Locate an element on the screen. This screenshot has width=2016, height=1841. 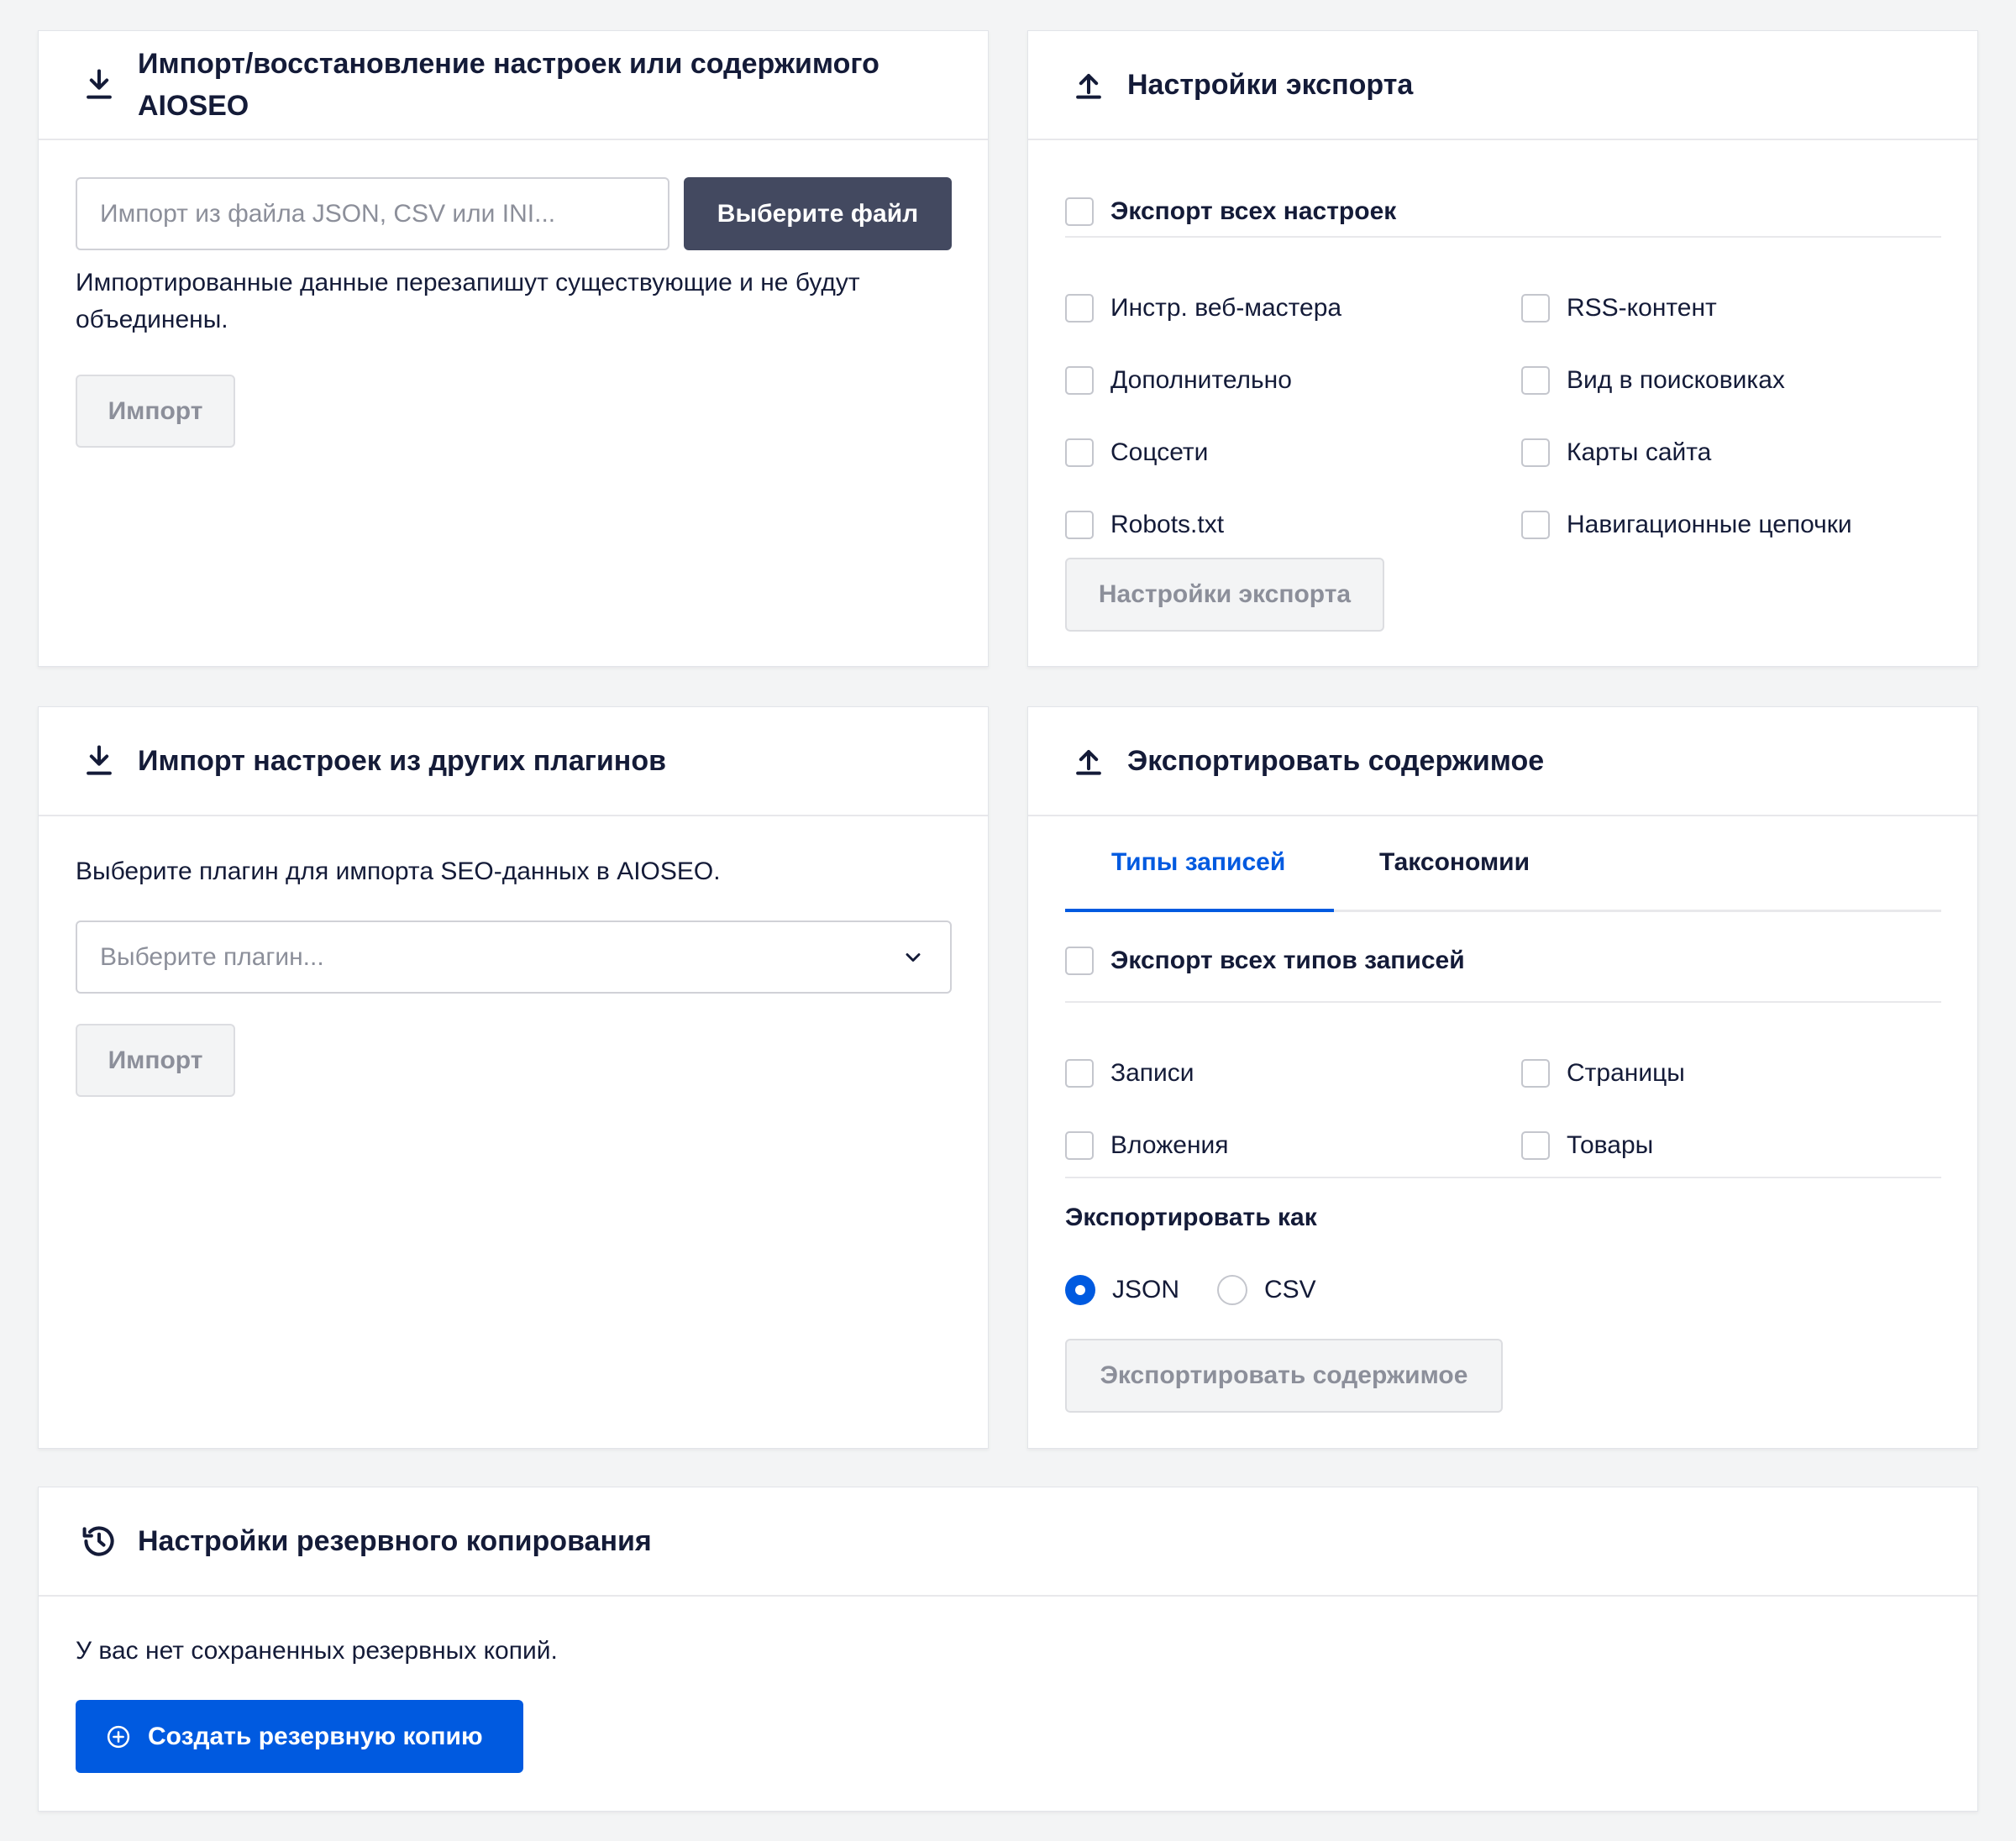
checkbox-label: Robots.txt is located at coordinates (1167, 525).